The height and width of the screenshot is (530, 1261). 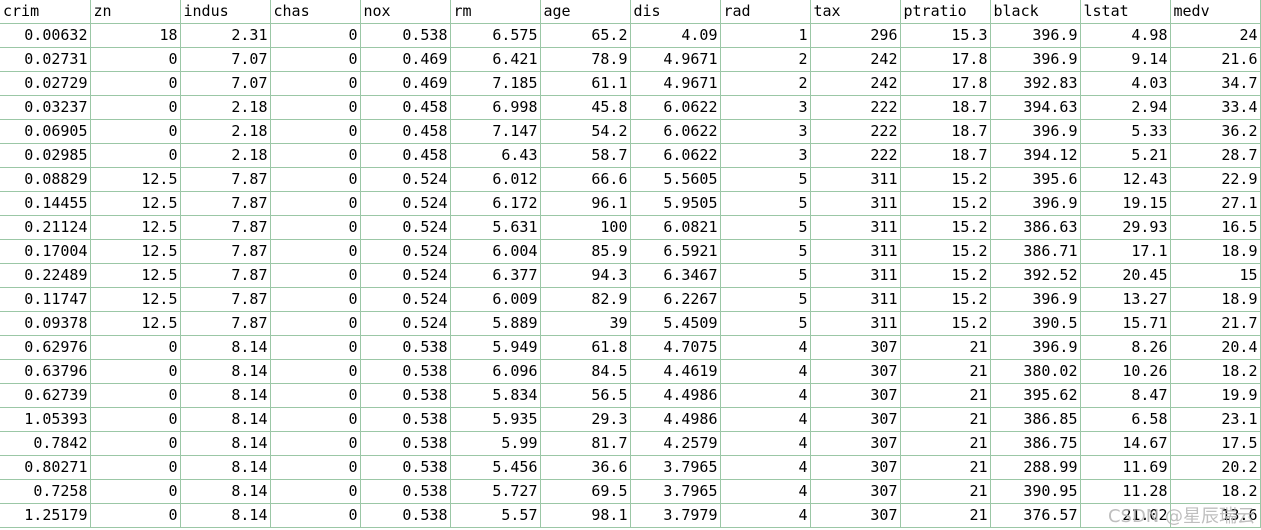 What do you see at coordinates (675, 443) in the screenshot?
I see `cell-dis: 4.2579` at bounding box center [675, 443].